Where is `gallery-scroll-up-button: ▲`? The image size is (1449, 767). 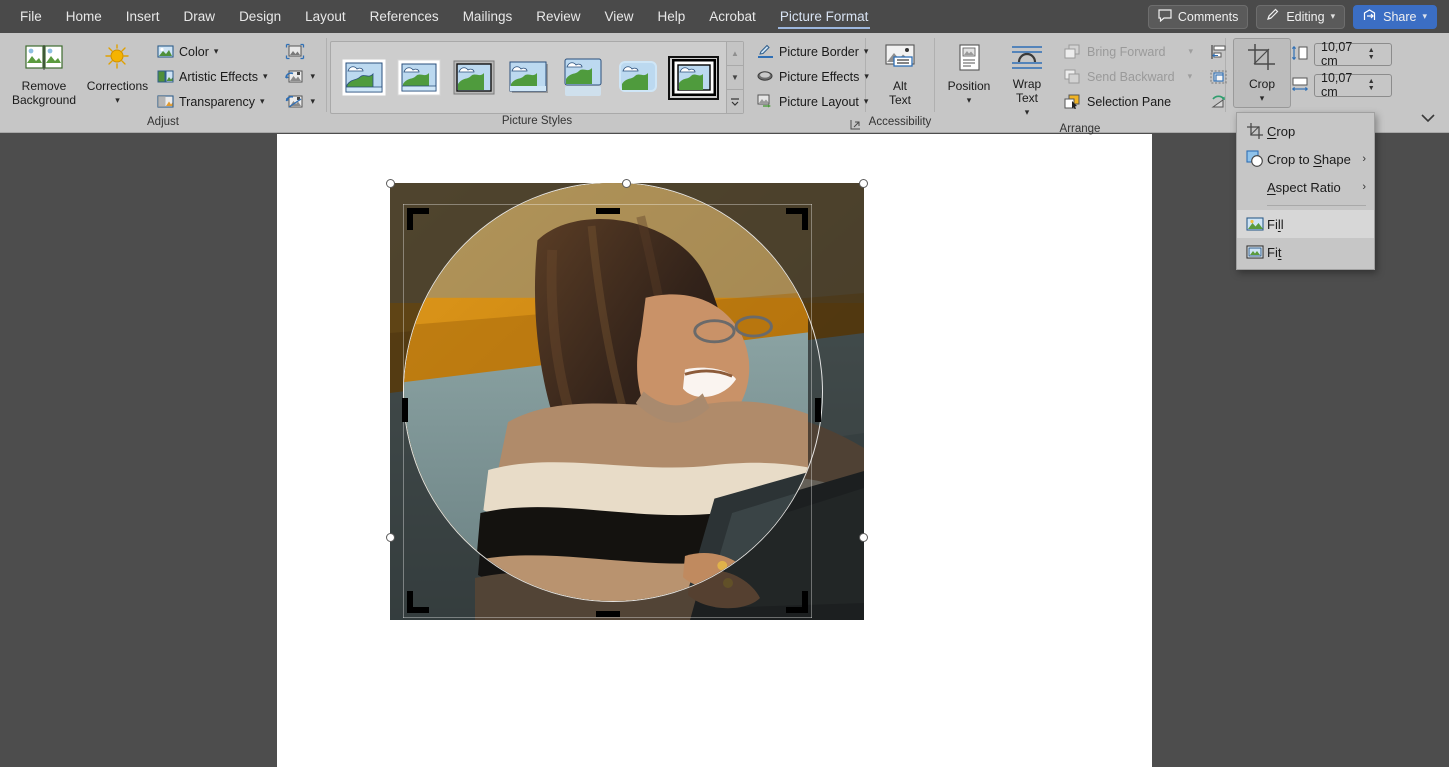 gallery-scroll-up-button: ▲ is located at coordinates (735, 54).